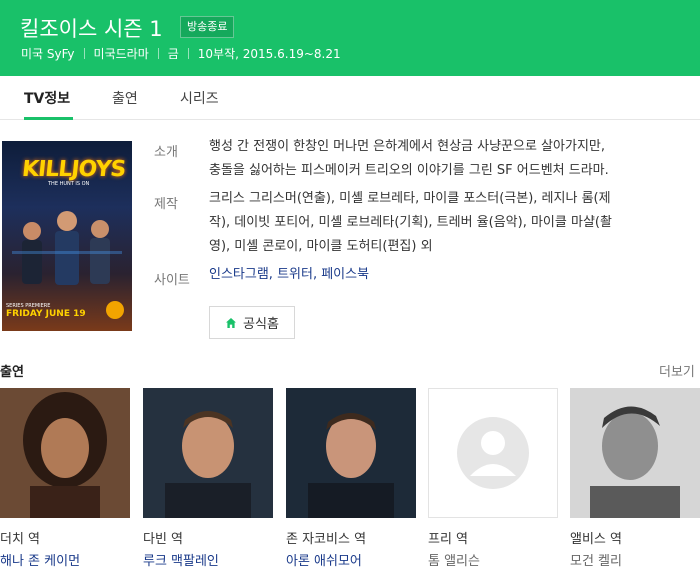 The height and width of the screenshot is (569, 700). Describe the element at coordinates (199, 98) in the screenshot. I see `tab-series: 시리즈` at that location.